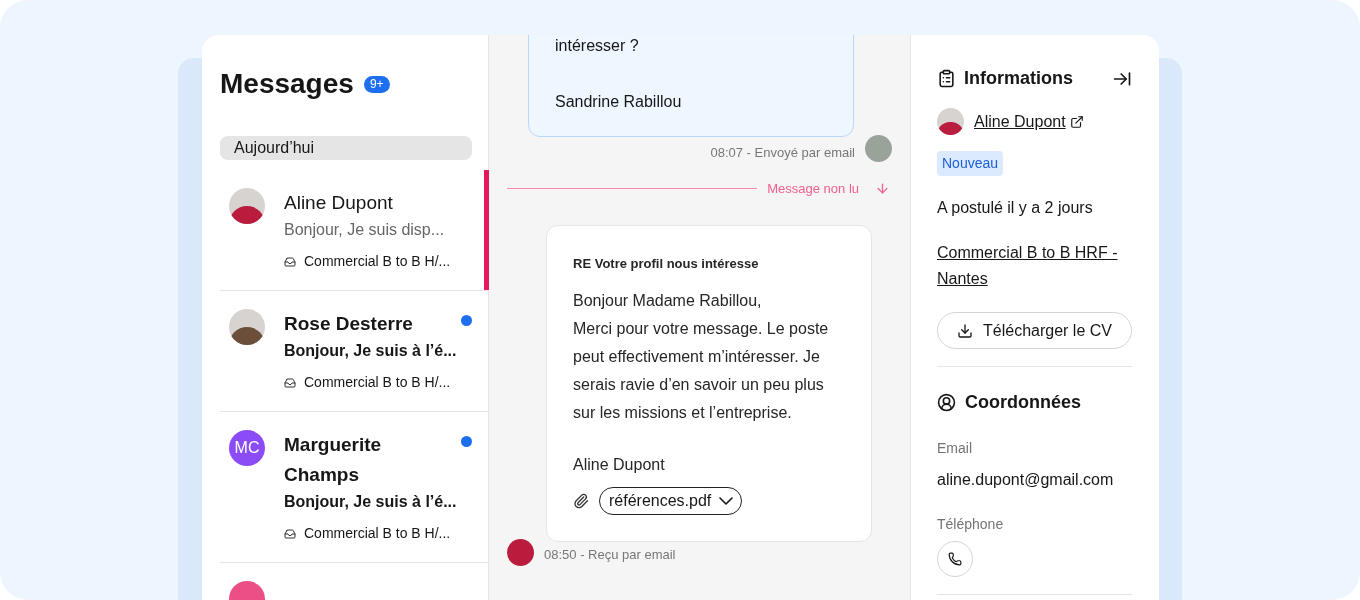  I want to click on field-value: aline.dupont@gmail.com, so click(1026, 480).